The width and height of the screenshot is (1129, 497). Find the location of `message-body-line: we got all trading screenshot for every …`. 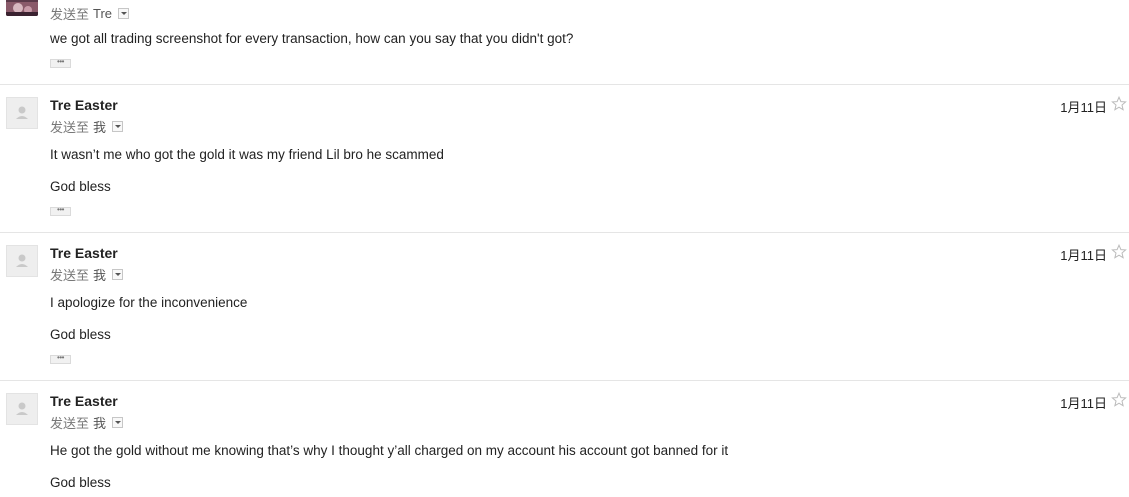

message-body-line: we got all trading screenshot for every … is located at coordinates (312, 38).